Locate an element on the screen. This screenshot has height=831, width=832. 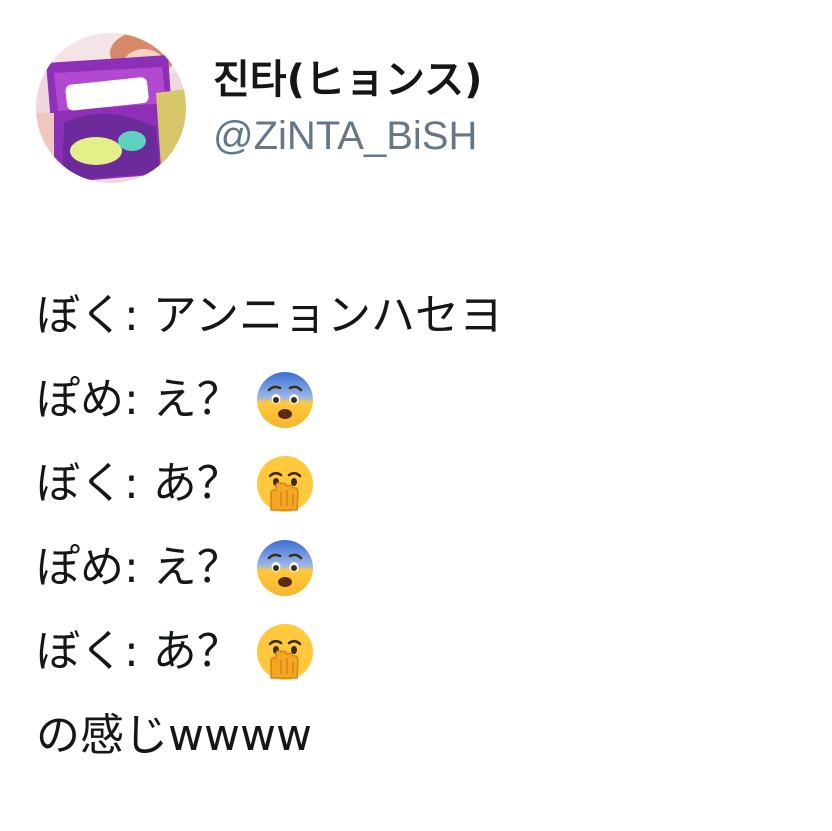
avatar is located at coordinates (111, 108).